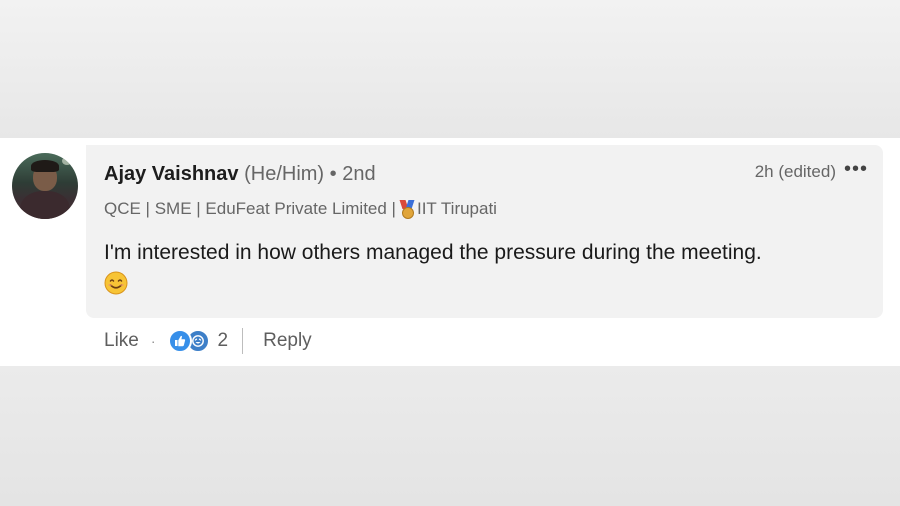 This screenshot has height=506, width=900. I want to click on author-avatar, so click(45, 186).